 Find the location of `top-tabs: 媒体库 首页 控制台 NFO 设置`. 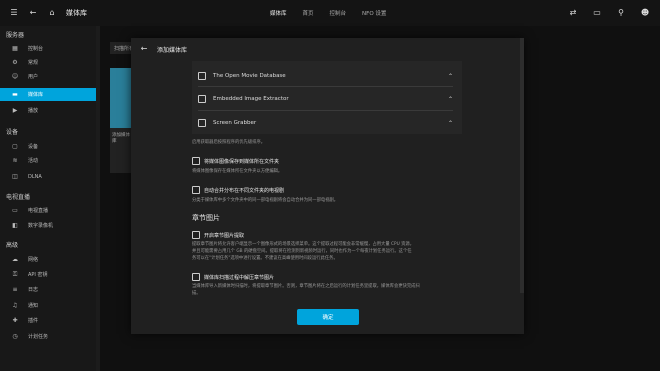

top-tabs: 媒体库 首页 控制台 NFO 设置 is located at coordinates (328, 13).